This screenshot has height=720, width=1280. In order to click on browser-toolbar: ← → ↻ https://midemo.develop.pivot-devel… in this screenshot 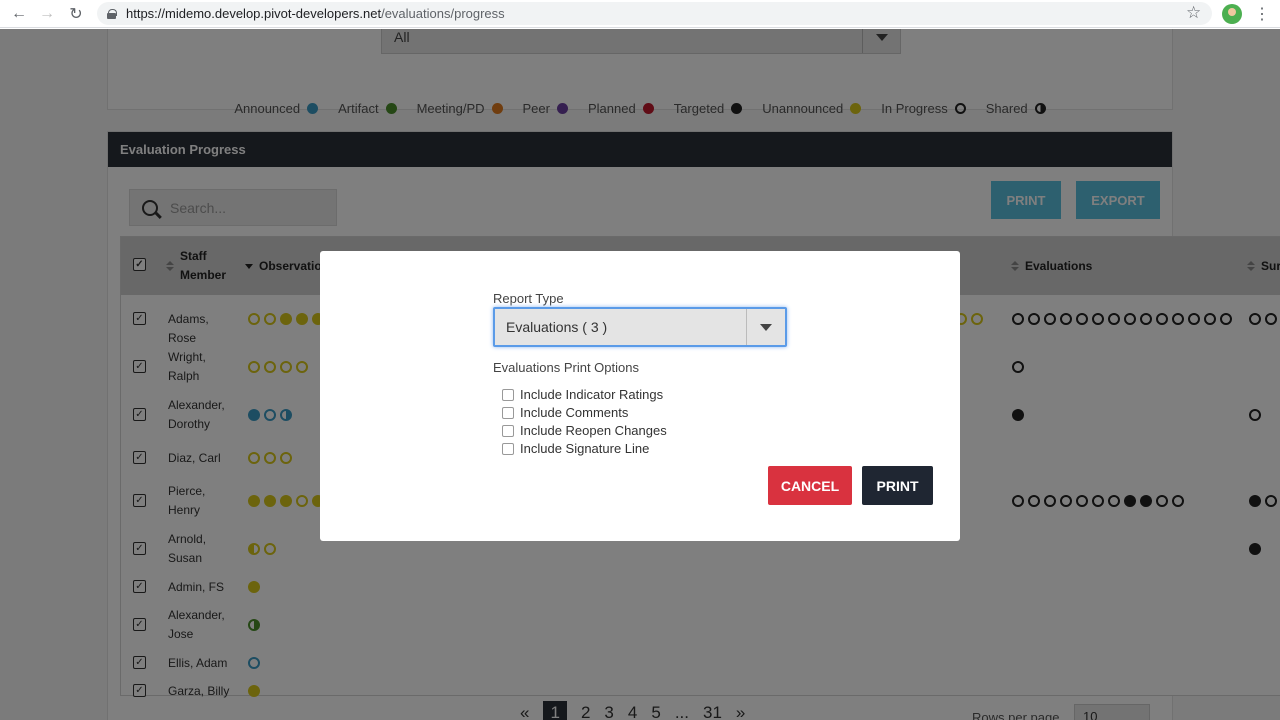, I will do `click(640, 14)`.